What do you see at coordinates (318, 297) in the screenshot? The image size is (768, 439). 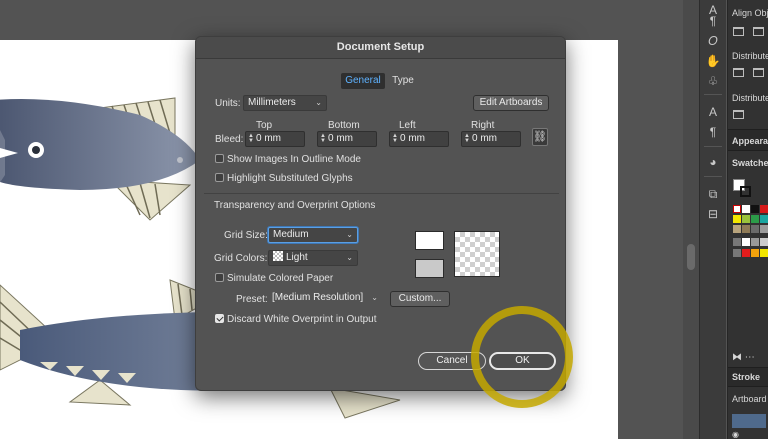 I see `preset-value: [Medium Resolution]` at bounding box center [318, 297].